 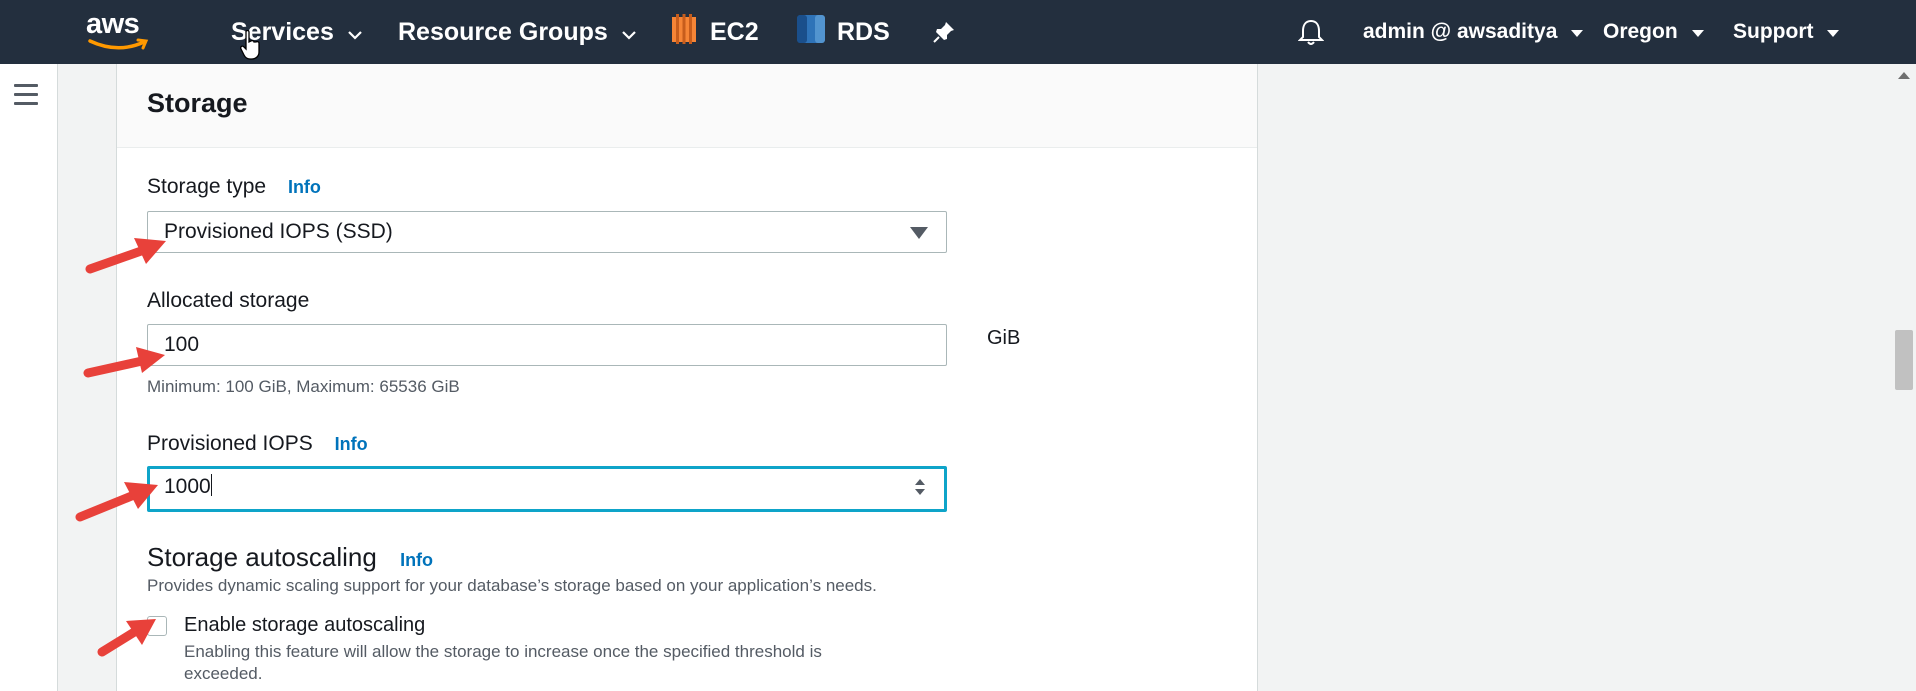 I want to click on provisioned-iops-value: 1000, so click(x=187, y=486).